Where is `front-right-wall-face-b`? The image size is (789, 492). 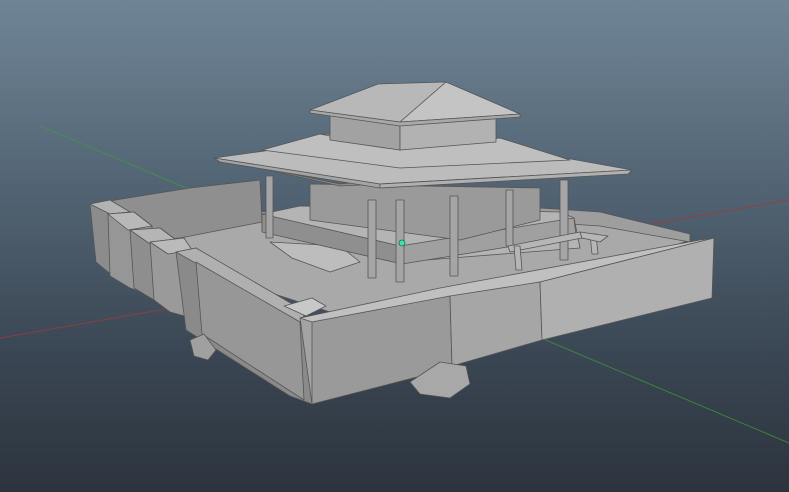 front-right-wall-face-b is located at coordinates (496, 324).